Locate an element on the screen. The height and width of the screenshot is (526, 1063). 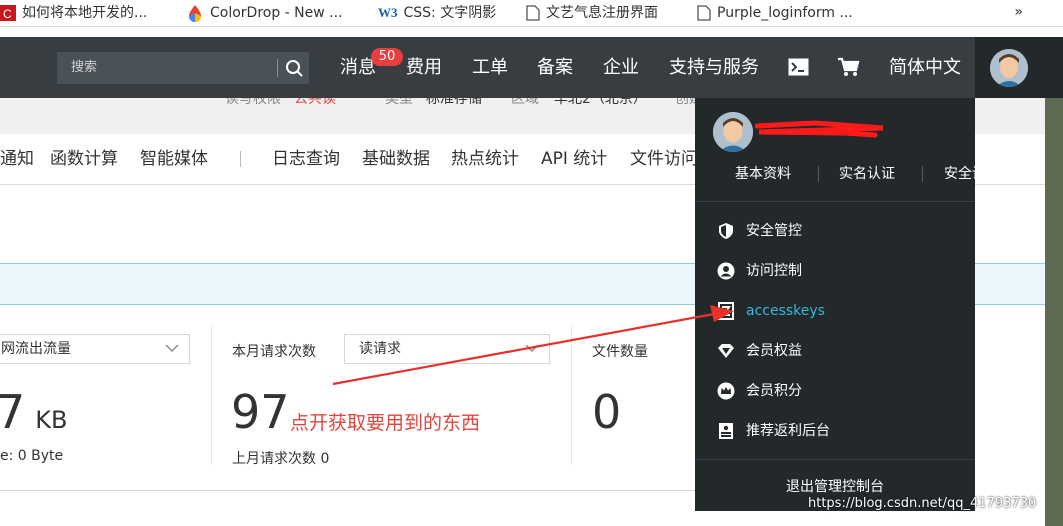
terminal-icon is located at coordinates (798, 67).